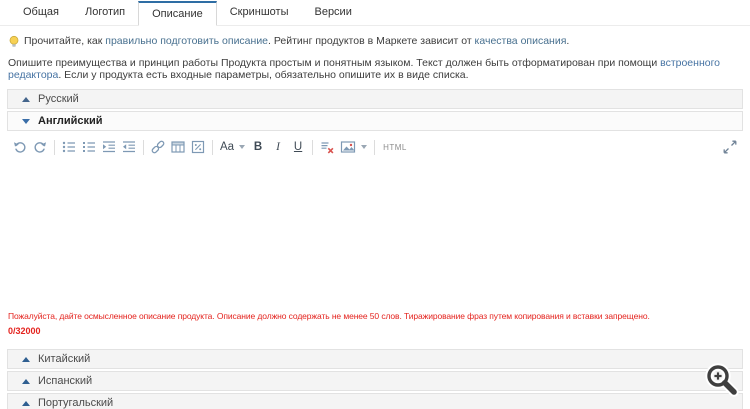 The width and height of the screenshot is (750, 409). I want to click on unordered-list-icon, so click(69, 147).